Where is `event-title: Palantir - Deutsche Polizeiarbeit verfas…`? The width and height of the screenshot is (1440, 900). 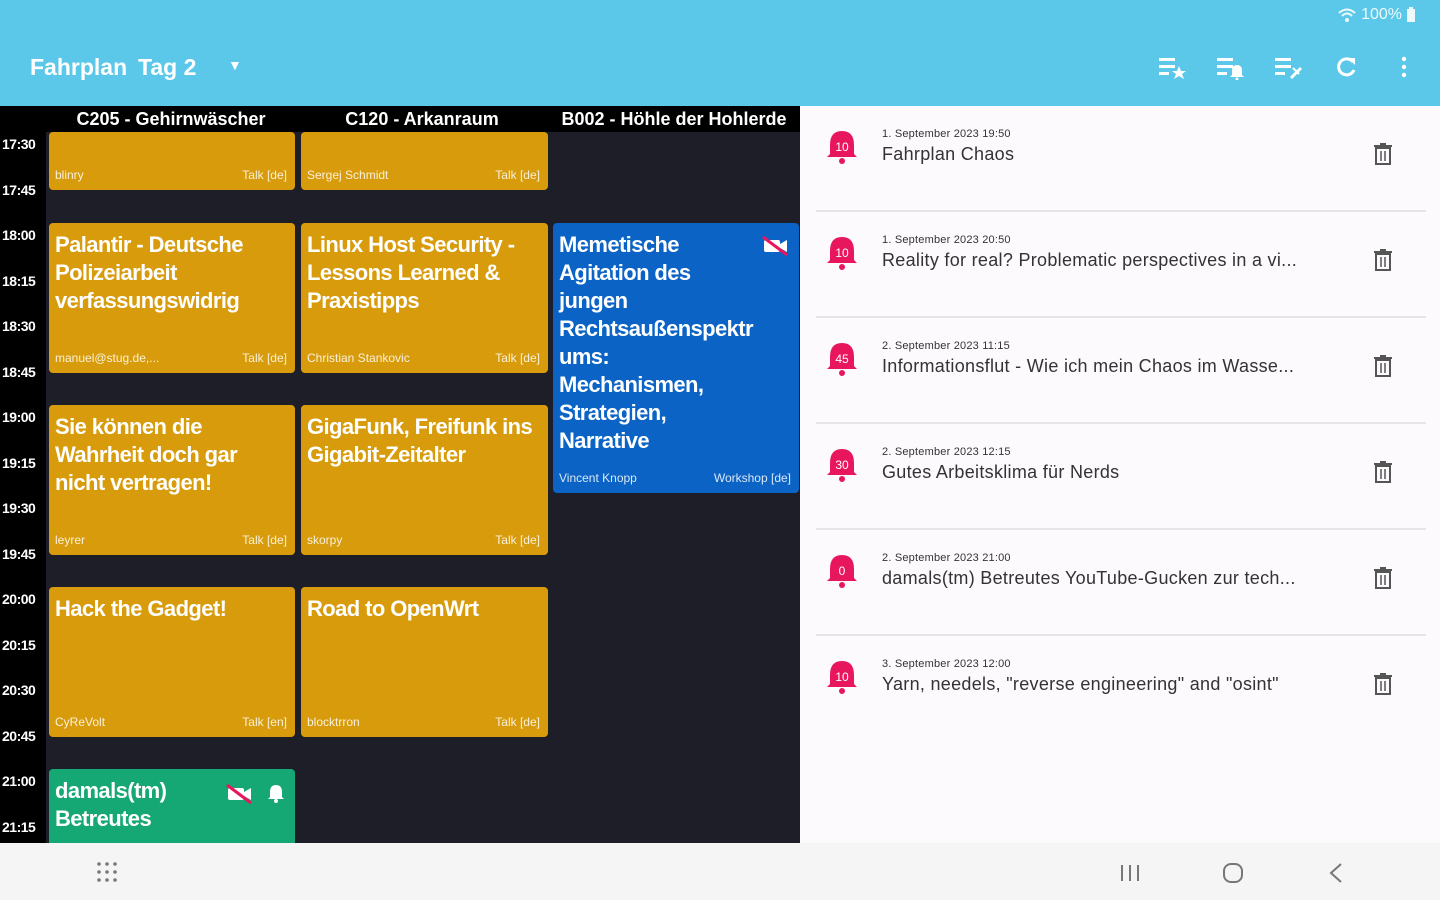 event-title: Palantir - Deutsche Polizeiarbeit verfas… is located at coordinates (149, 272).